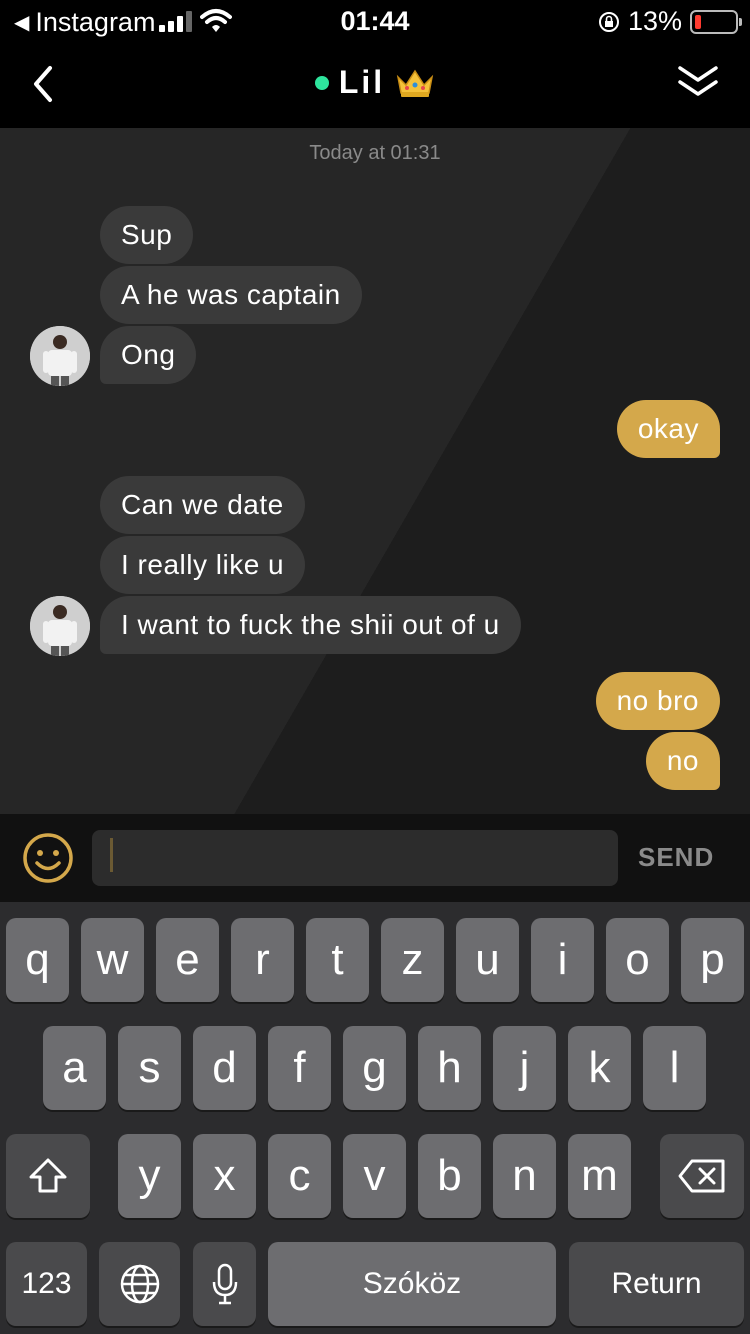 This screenshot has width=750, height=1334. I want to click on key-p: p, so click(712, 960).